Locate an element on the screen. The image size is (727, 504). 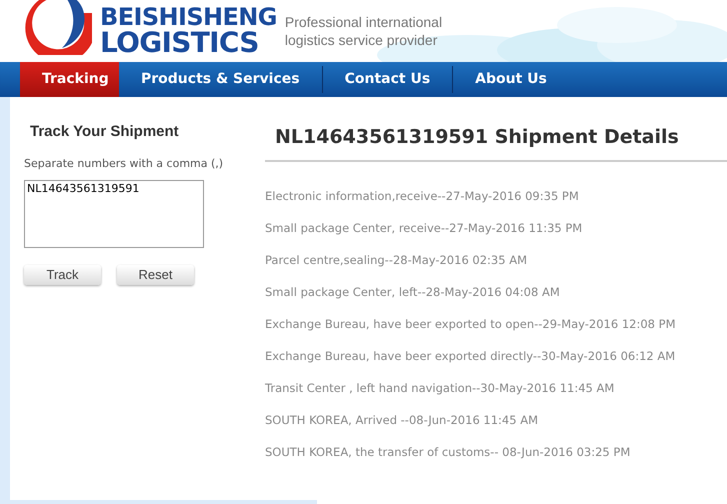
nav-tab: Products & Services is located at coordinates (220, 79).